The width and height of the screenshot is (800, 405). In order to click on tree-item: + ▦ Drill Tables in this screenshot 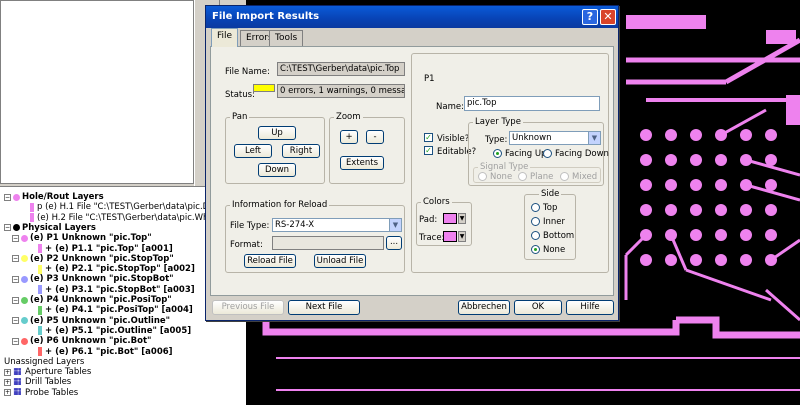, I will do `click(37, 382)`.